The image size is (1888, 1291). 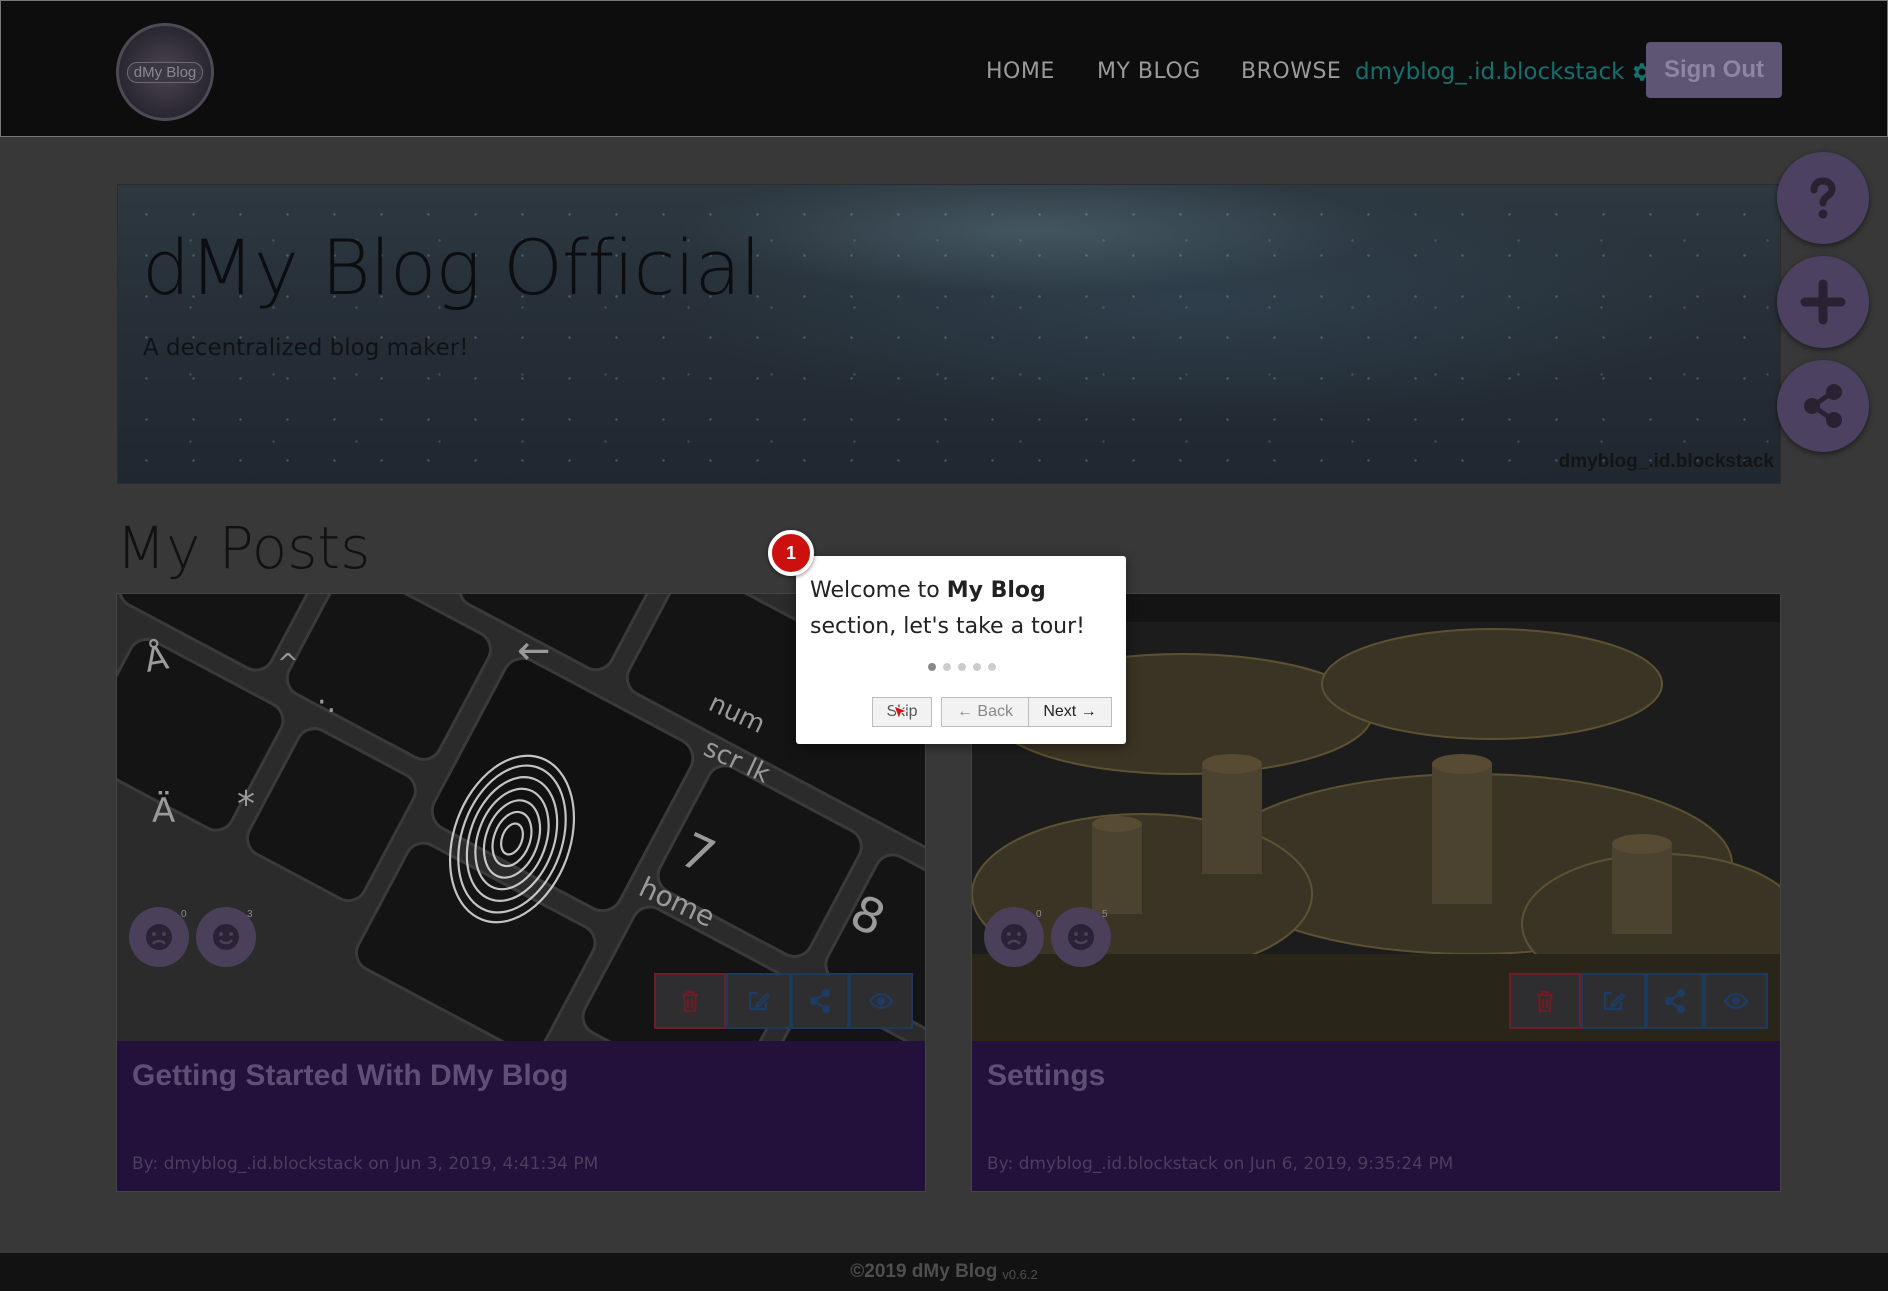 I want to click on question-icon, so click(x=1823, y=198).